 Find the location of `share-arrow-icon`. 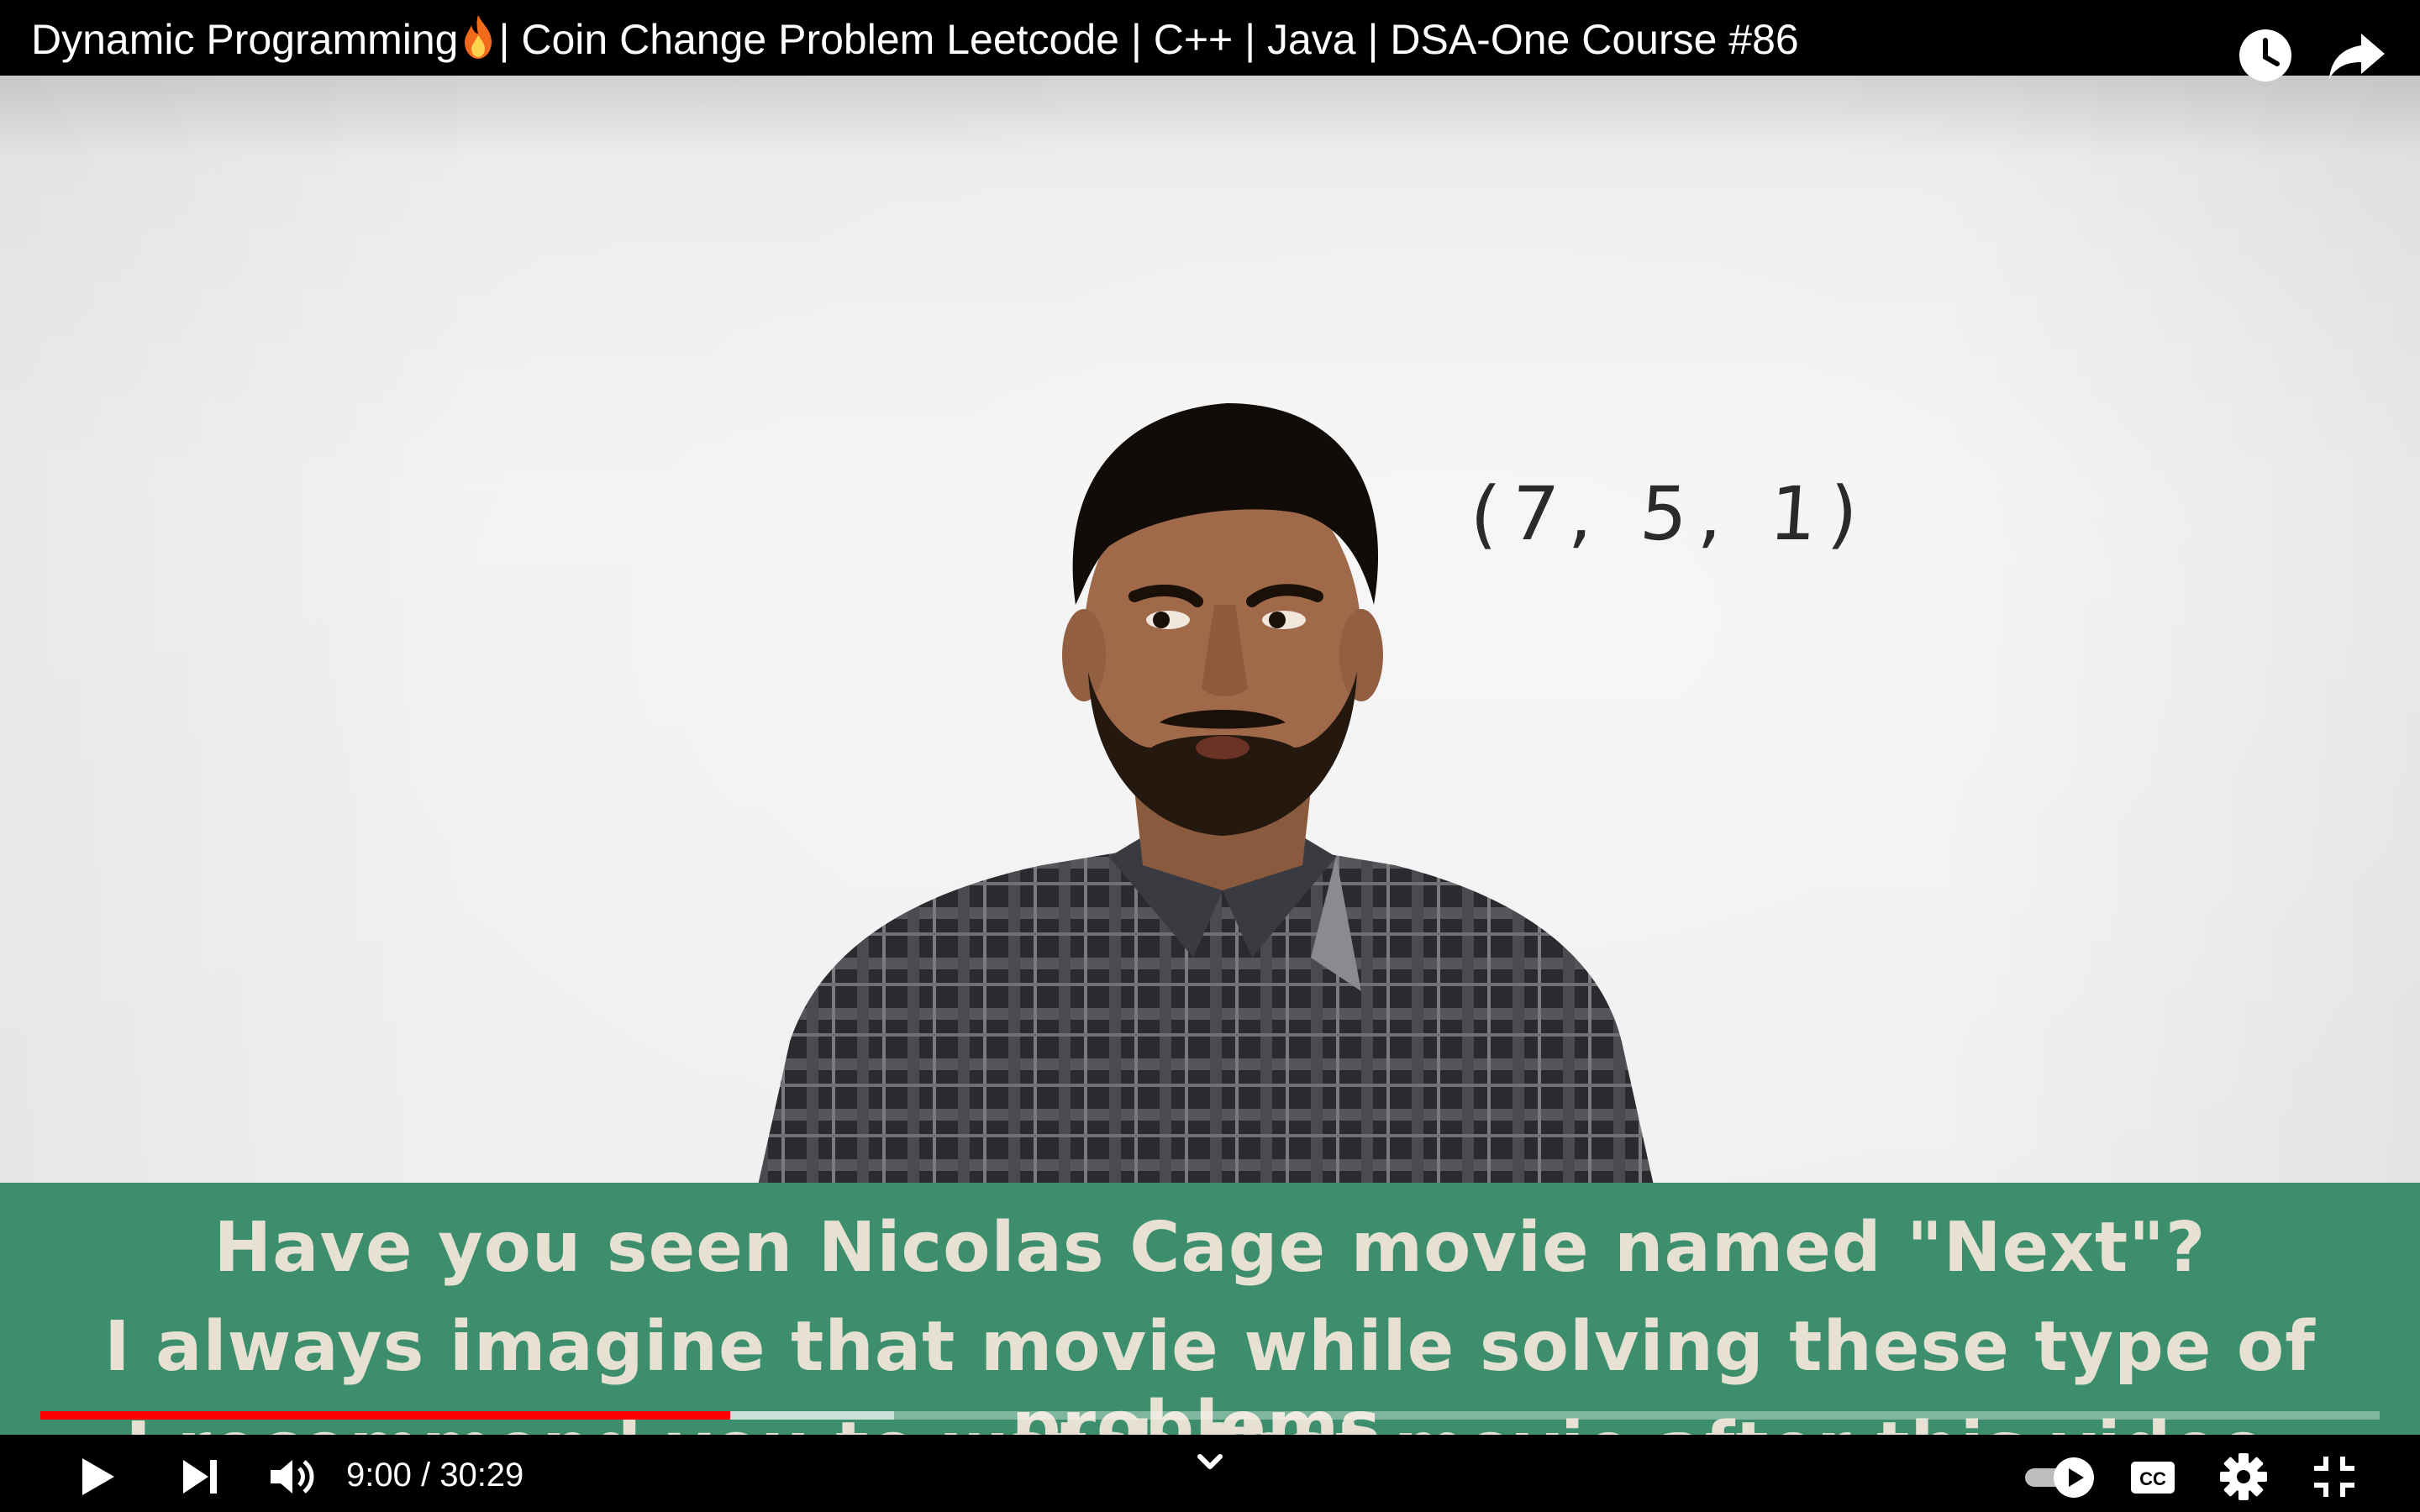

share-arrow-icon is located at coordinates (2357, 55).